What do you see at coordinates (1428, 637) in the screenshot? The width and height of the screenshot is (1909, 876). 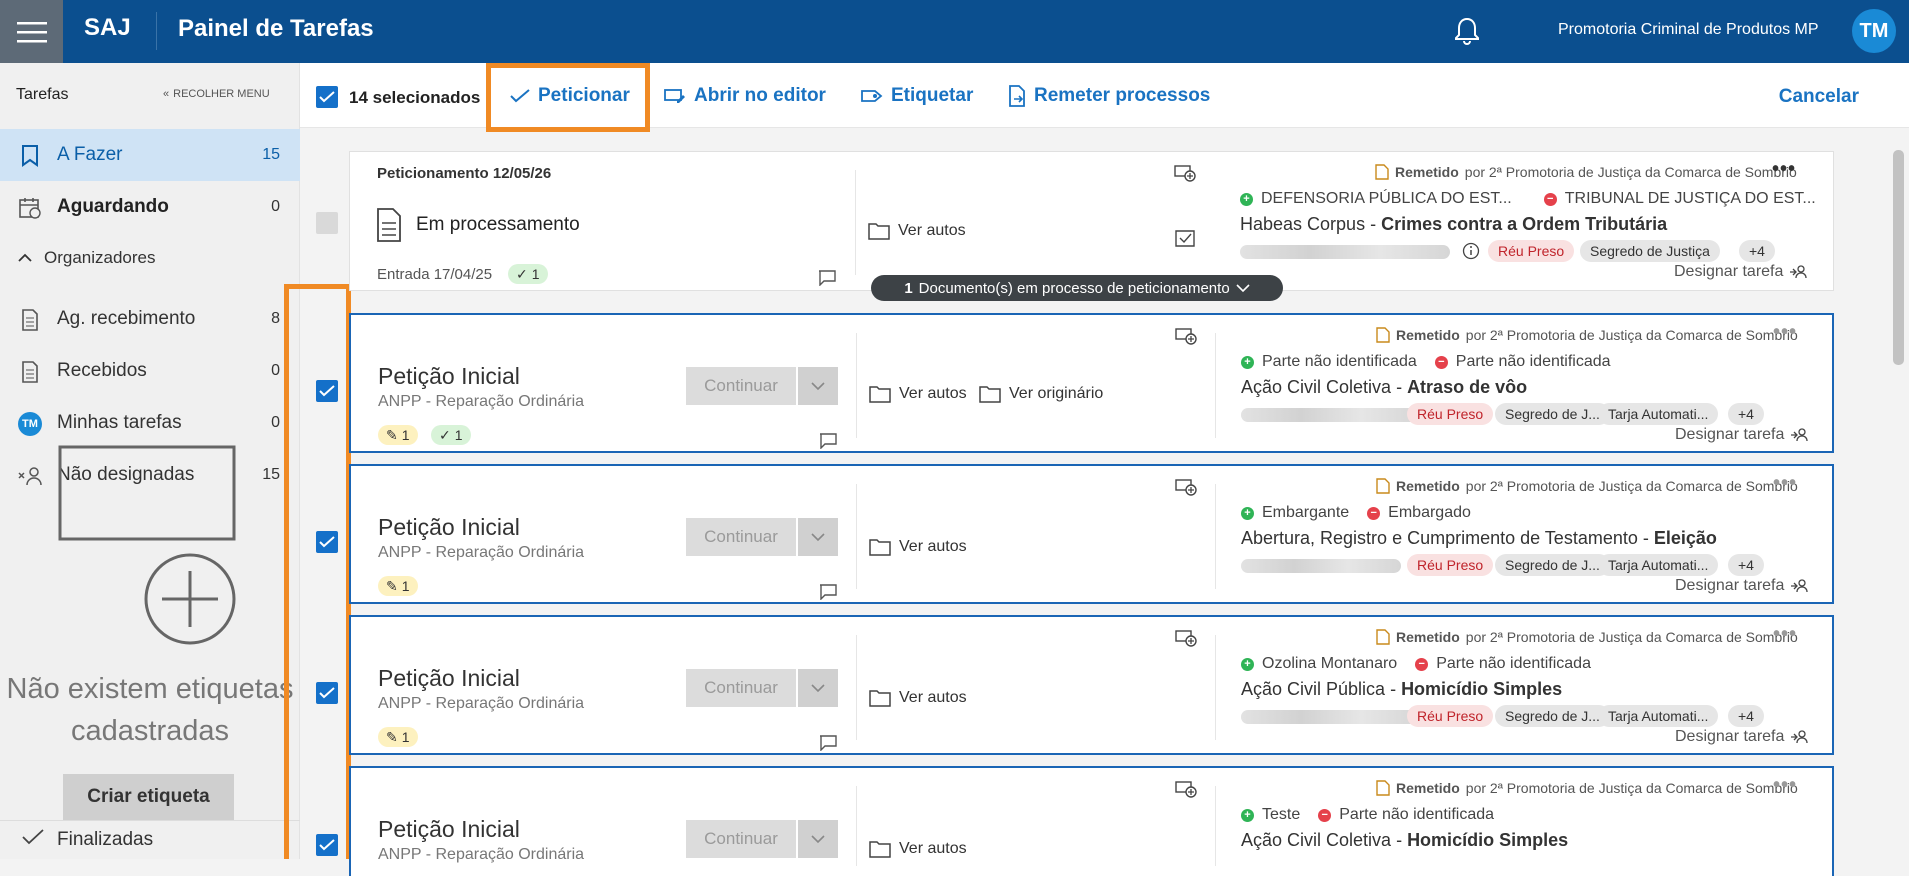 I see `sent-label: Remetido` at bounding box center [1428, 637].